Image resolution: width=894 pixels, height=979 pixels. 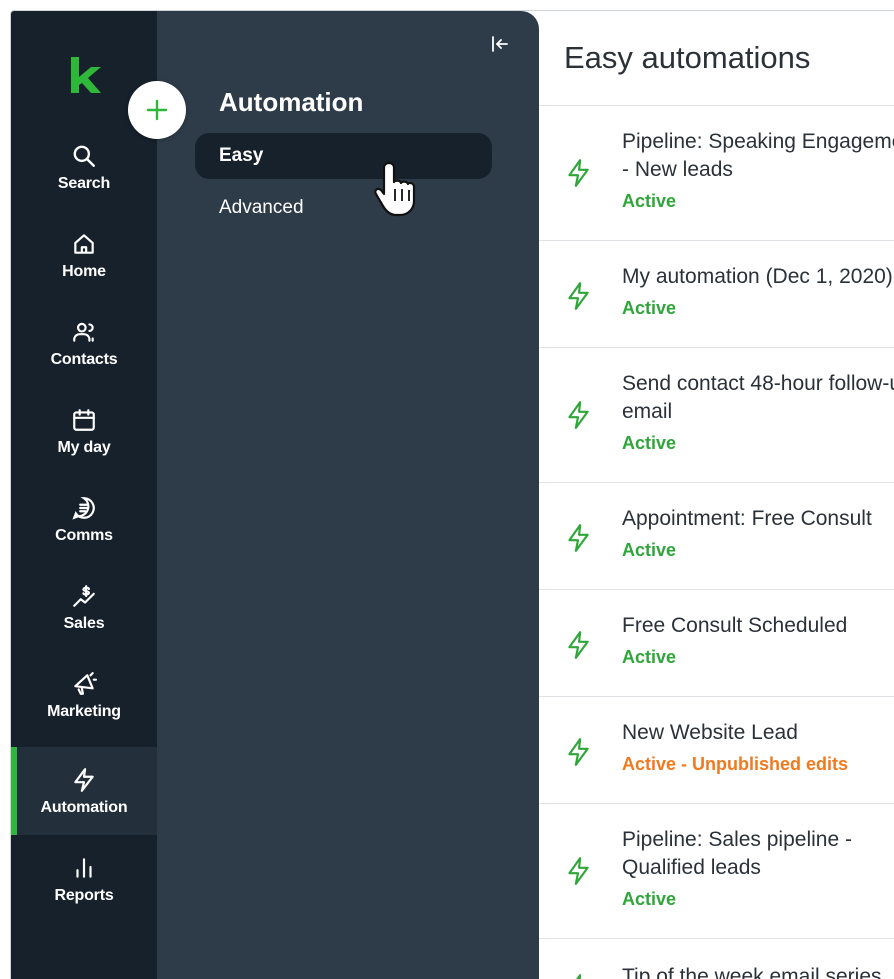 I want to click on rail-item-home: Home, so click(x=84, y=255).